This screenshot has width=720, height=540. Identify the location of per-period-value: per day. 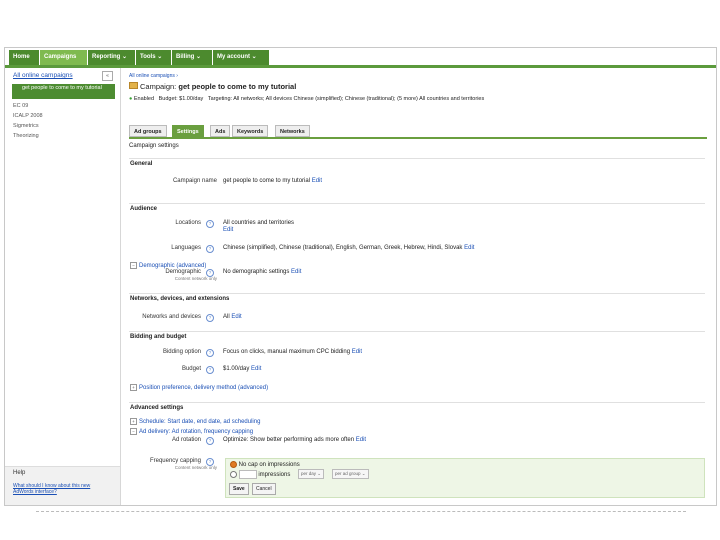
(309, 473).